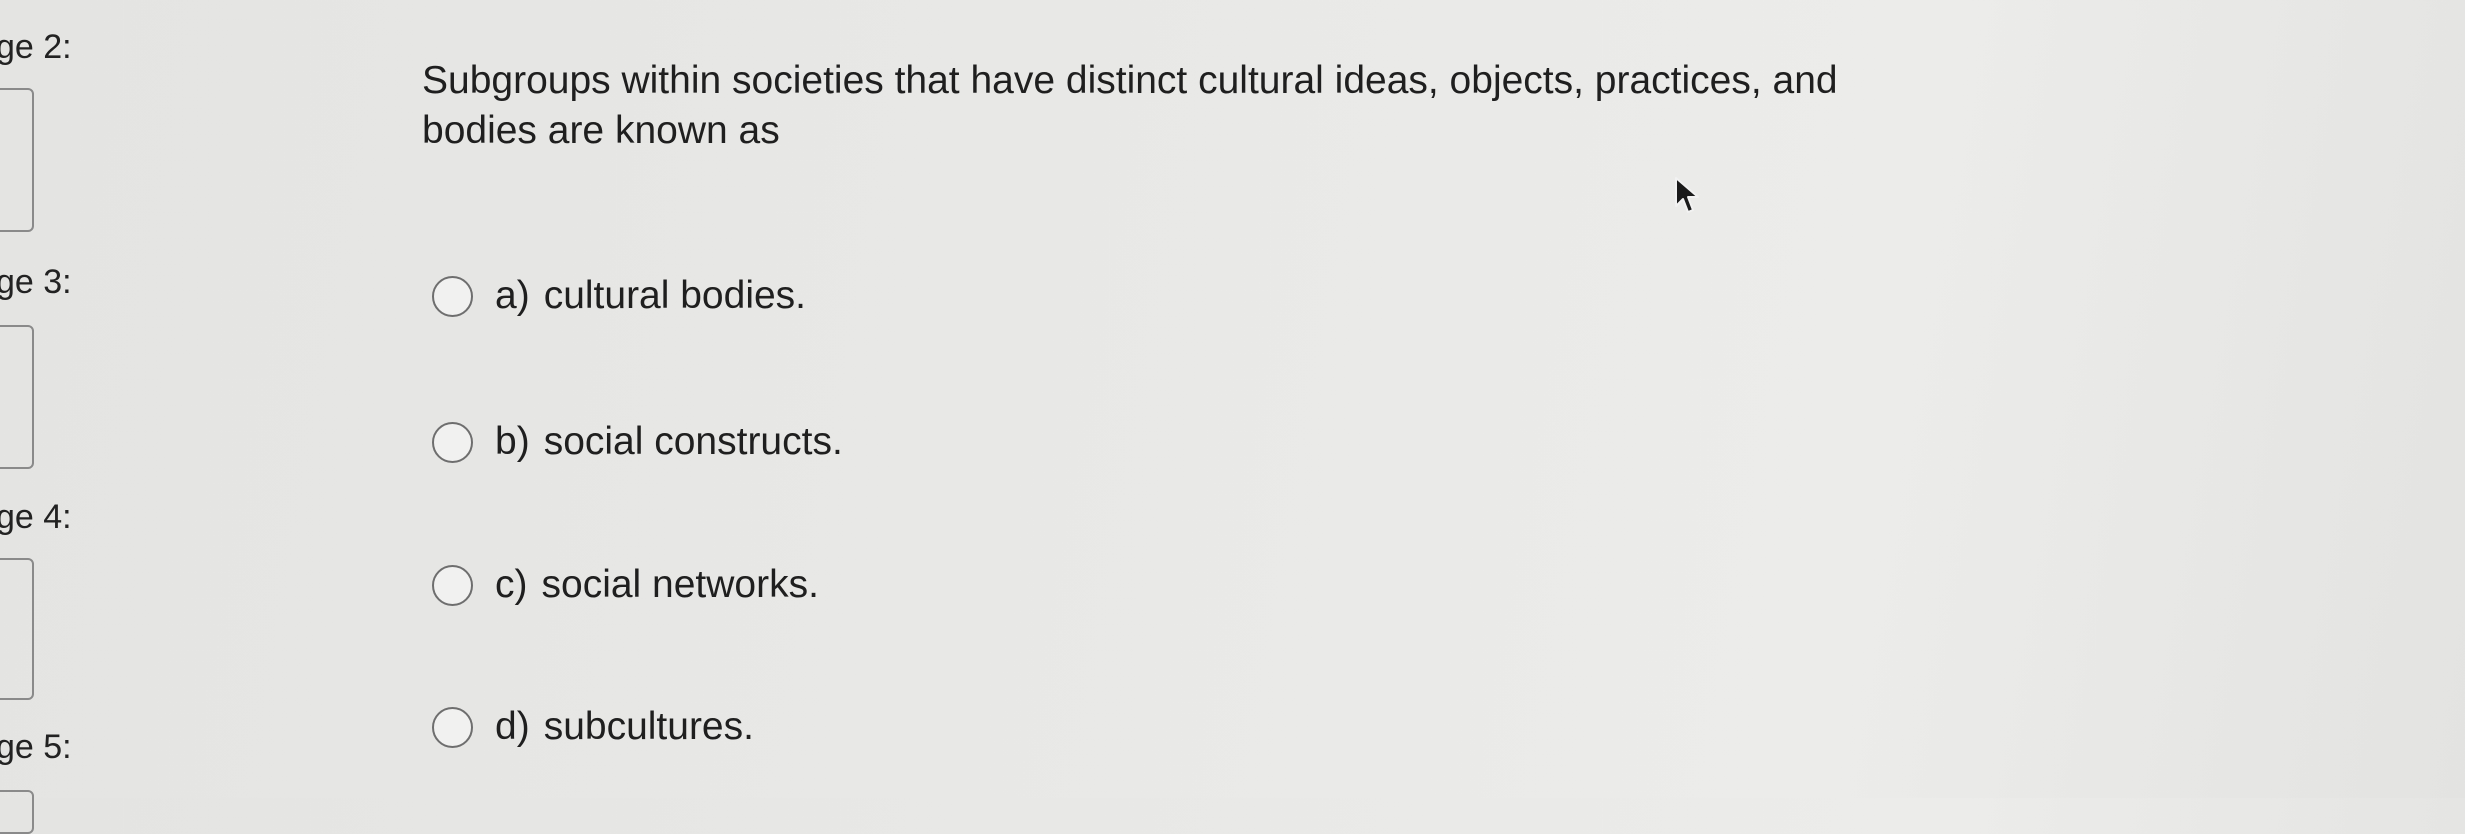 The width and height of the screenshot is (2465, 834). I want to click on page-4-input-box, so click(17, 629).